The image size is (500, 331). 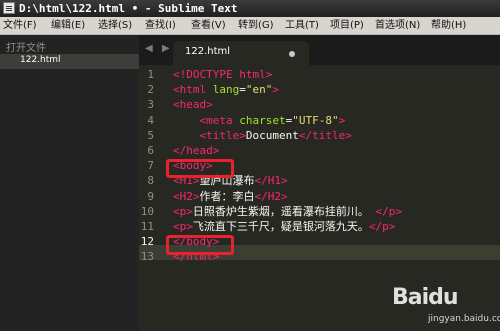 What do you see at coordinates (150, 120) in the screenshot?
I see `line-number: 4` at bounding box center [150, 120].